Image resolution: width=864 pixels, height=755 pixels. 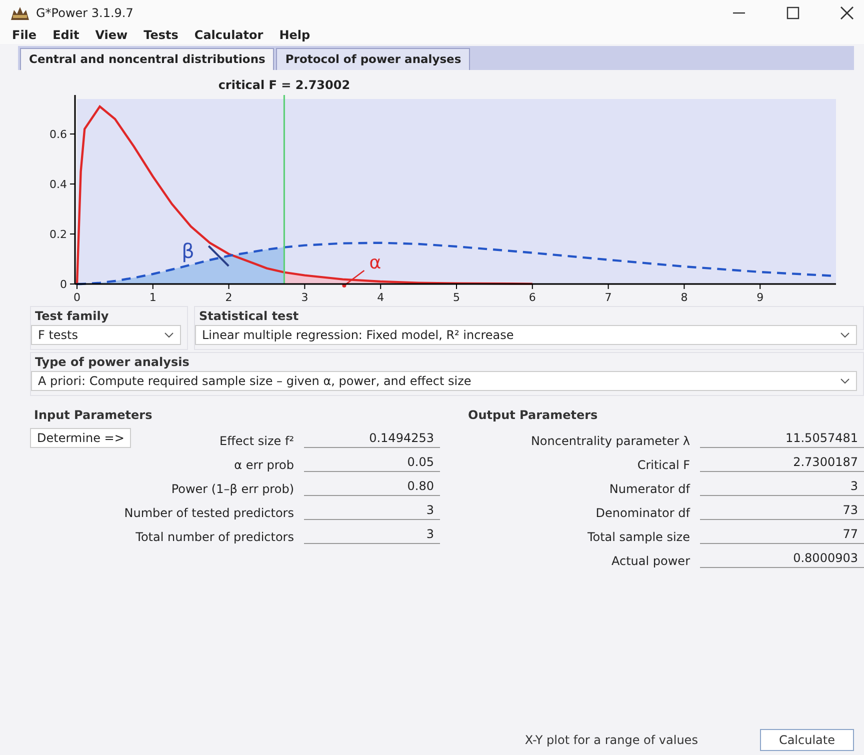 What do you see at coordinates (373, 59) in the screenshot?
I see `tab: Protocol of power analyses` at bounding box center [373, 59].